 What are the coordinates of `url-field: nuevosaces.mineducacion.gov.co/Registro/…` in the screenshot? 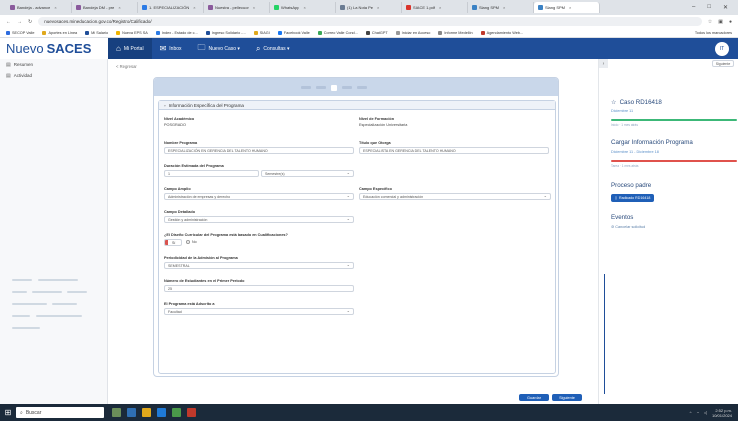 It's located at (370, 21).